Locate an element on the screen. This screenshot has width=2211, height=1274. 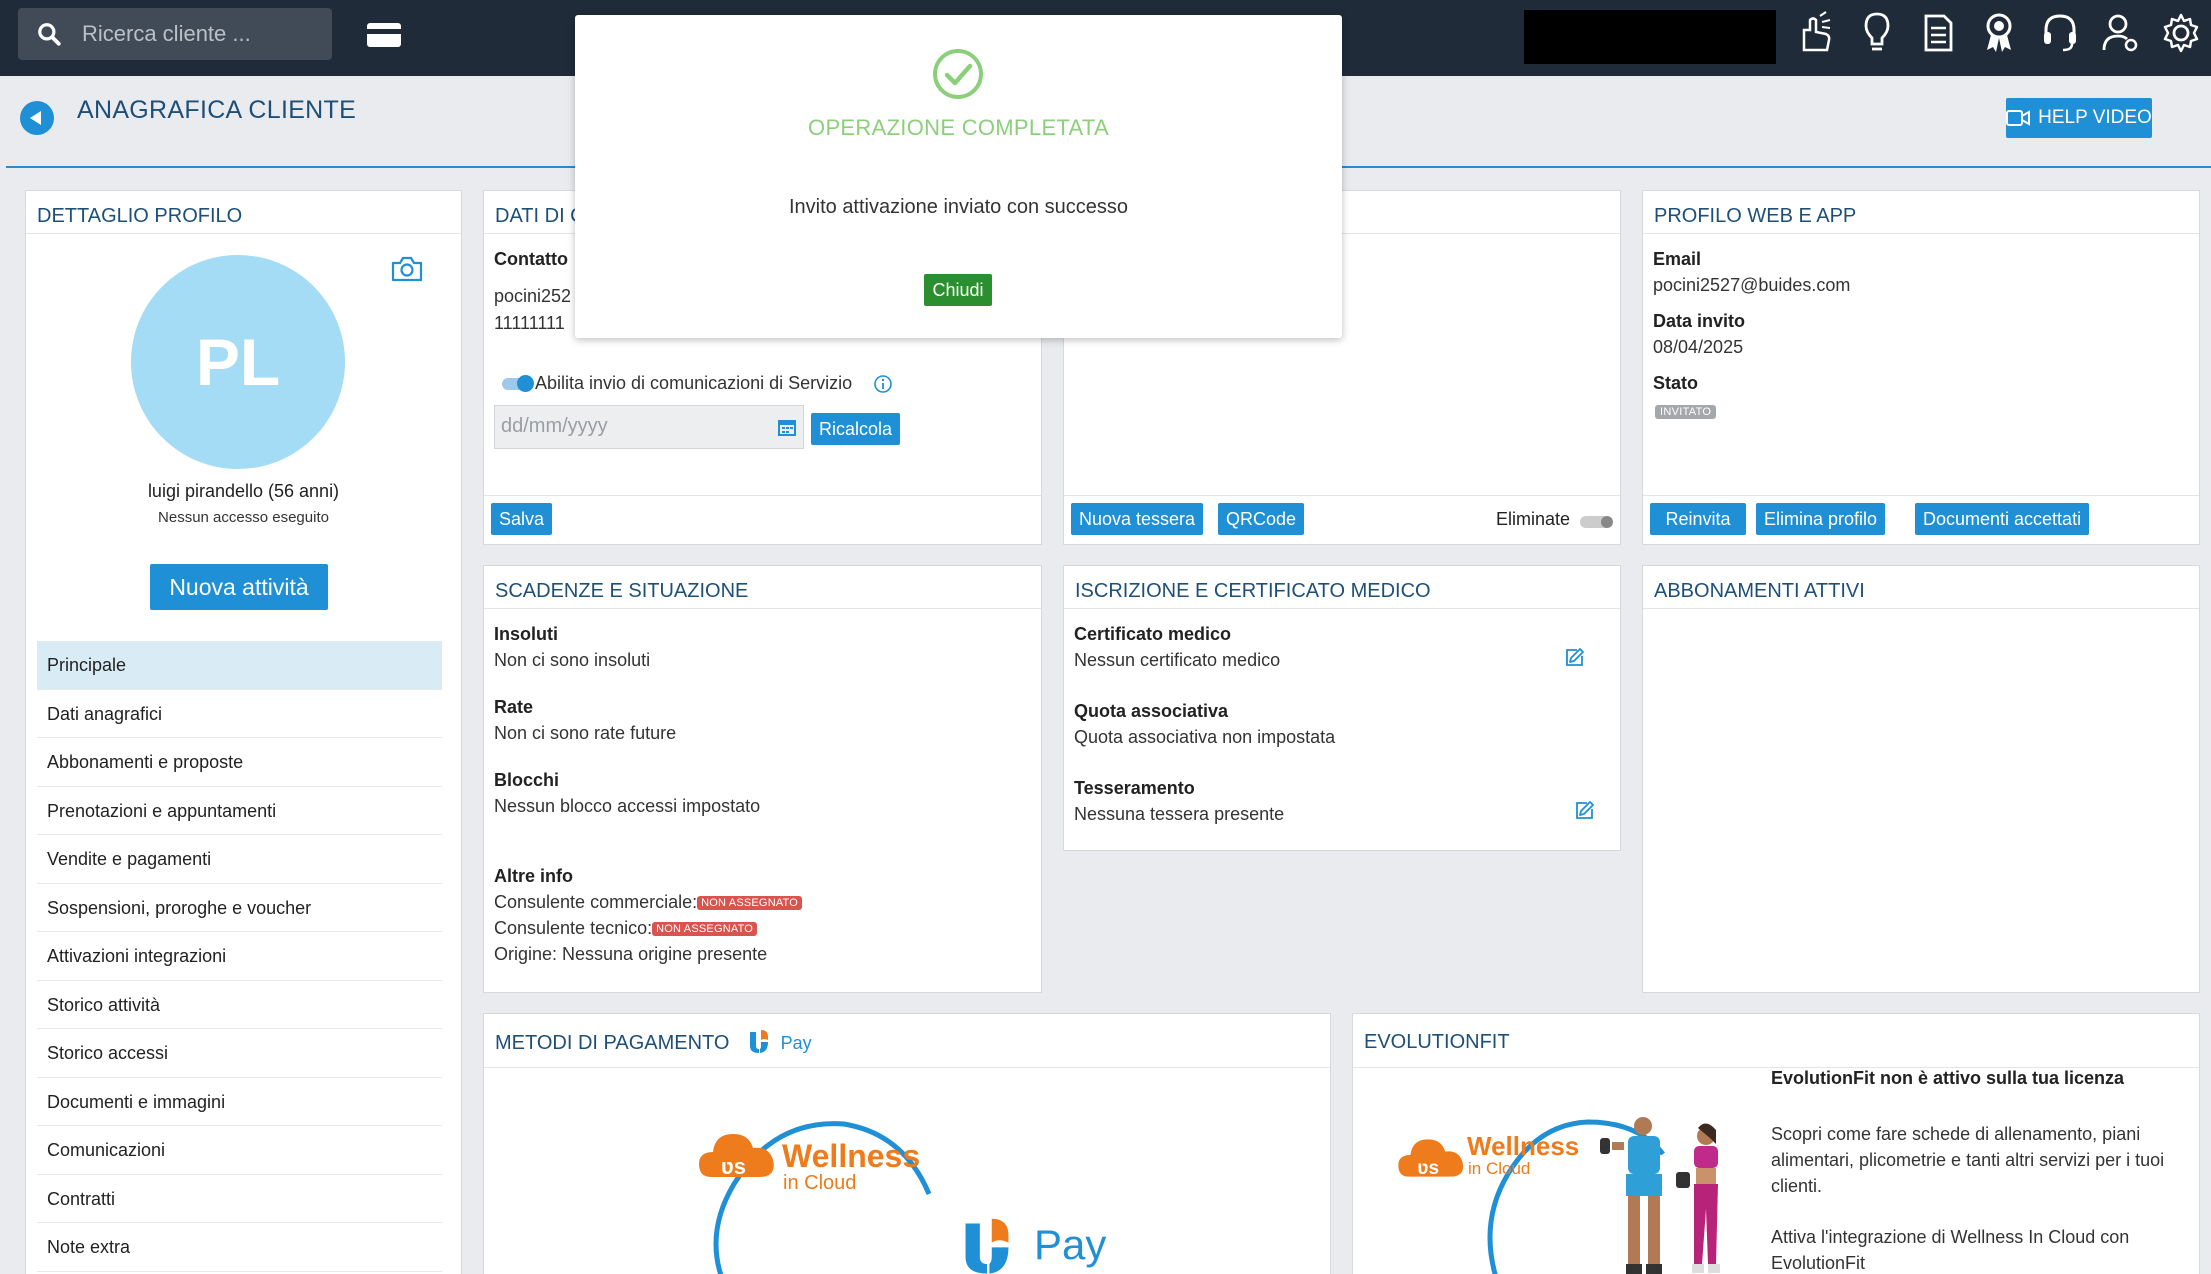
active-subscriptions-title: ABBONAMENTI ATTIVI is located at coordinates (1921, 587).